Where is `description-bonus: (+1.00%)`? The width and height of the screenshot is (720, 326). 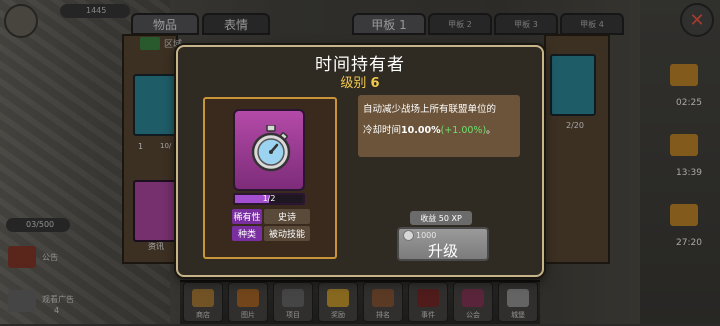 description-bonus: (+1.00%) is located at coordinates (463, 130).